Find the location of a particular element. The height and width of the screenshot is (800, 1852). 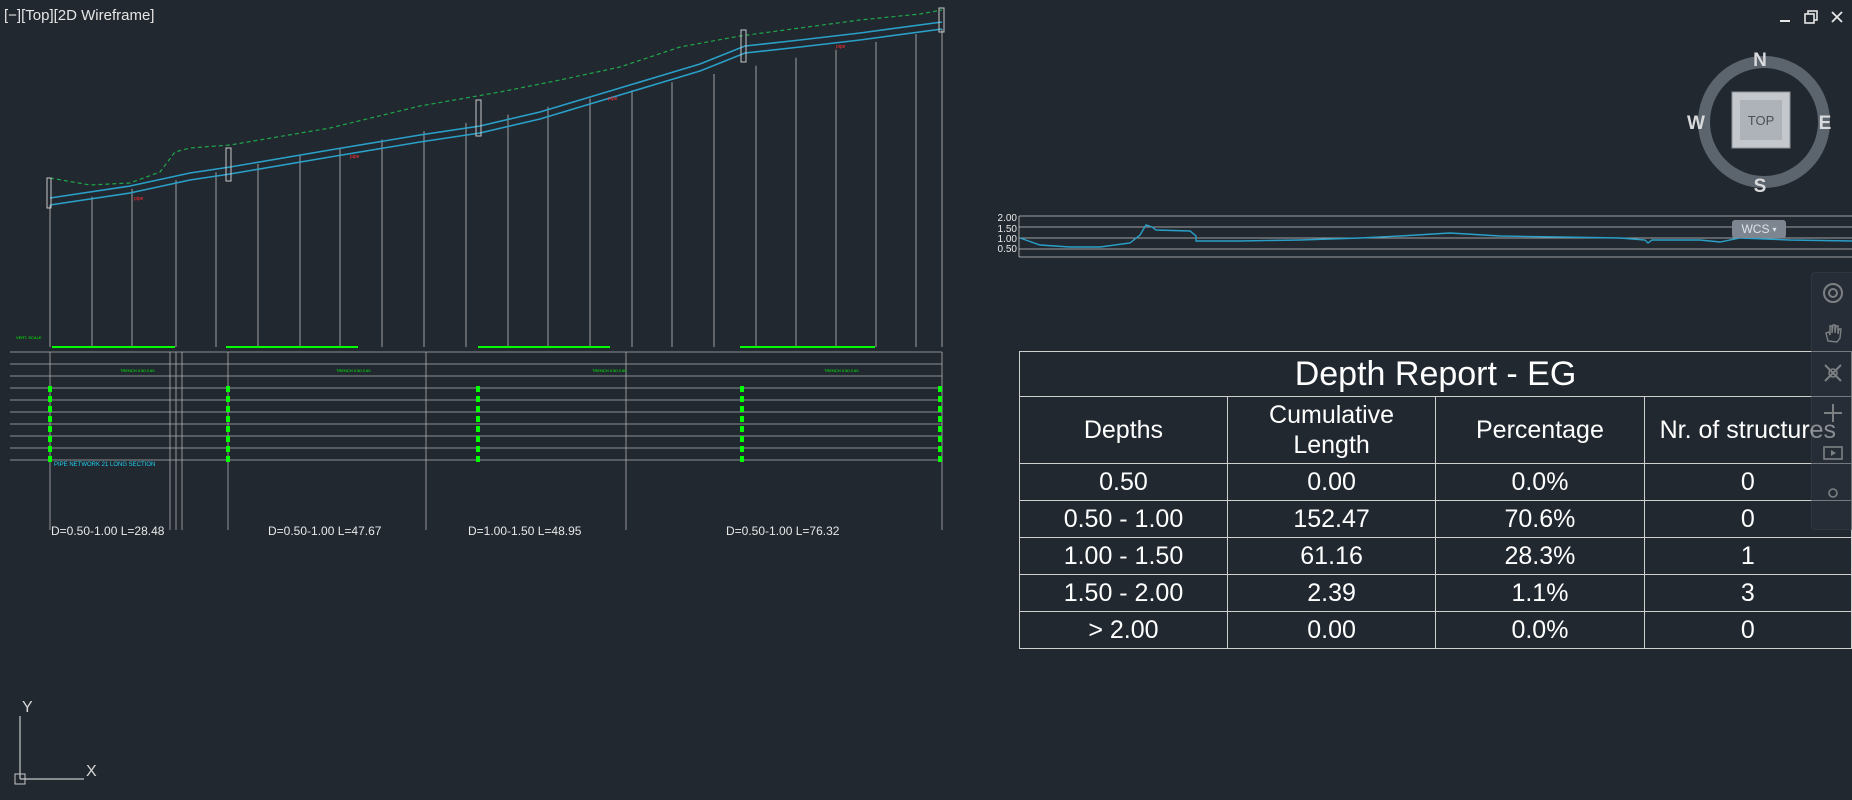

ucs-y-label: Y is located at coordinates (27, 707).